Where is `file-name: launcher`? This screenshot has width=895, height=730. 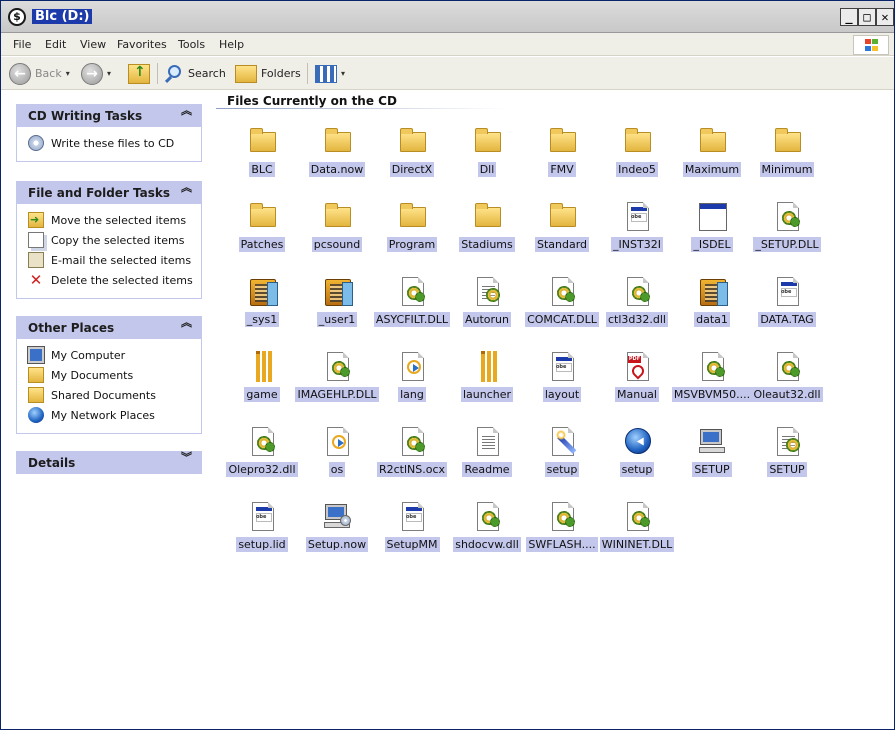 file-name: launcher is located at coordinates (487, 394).